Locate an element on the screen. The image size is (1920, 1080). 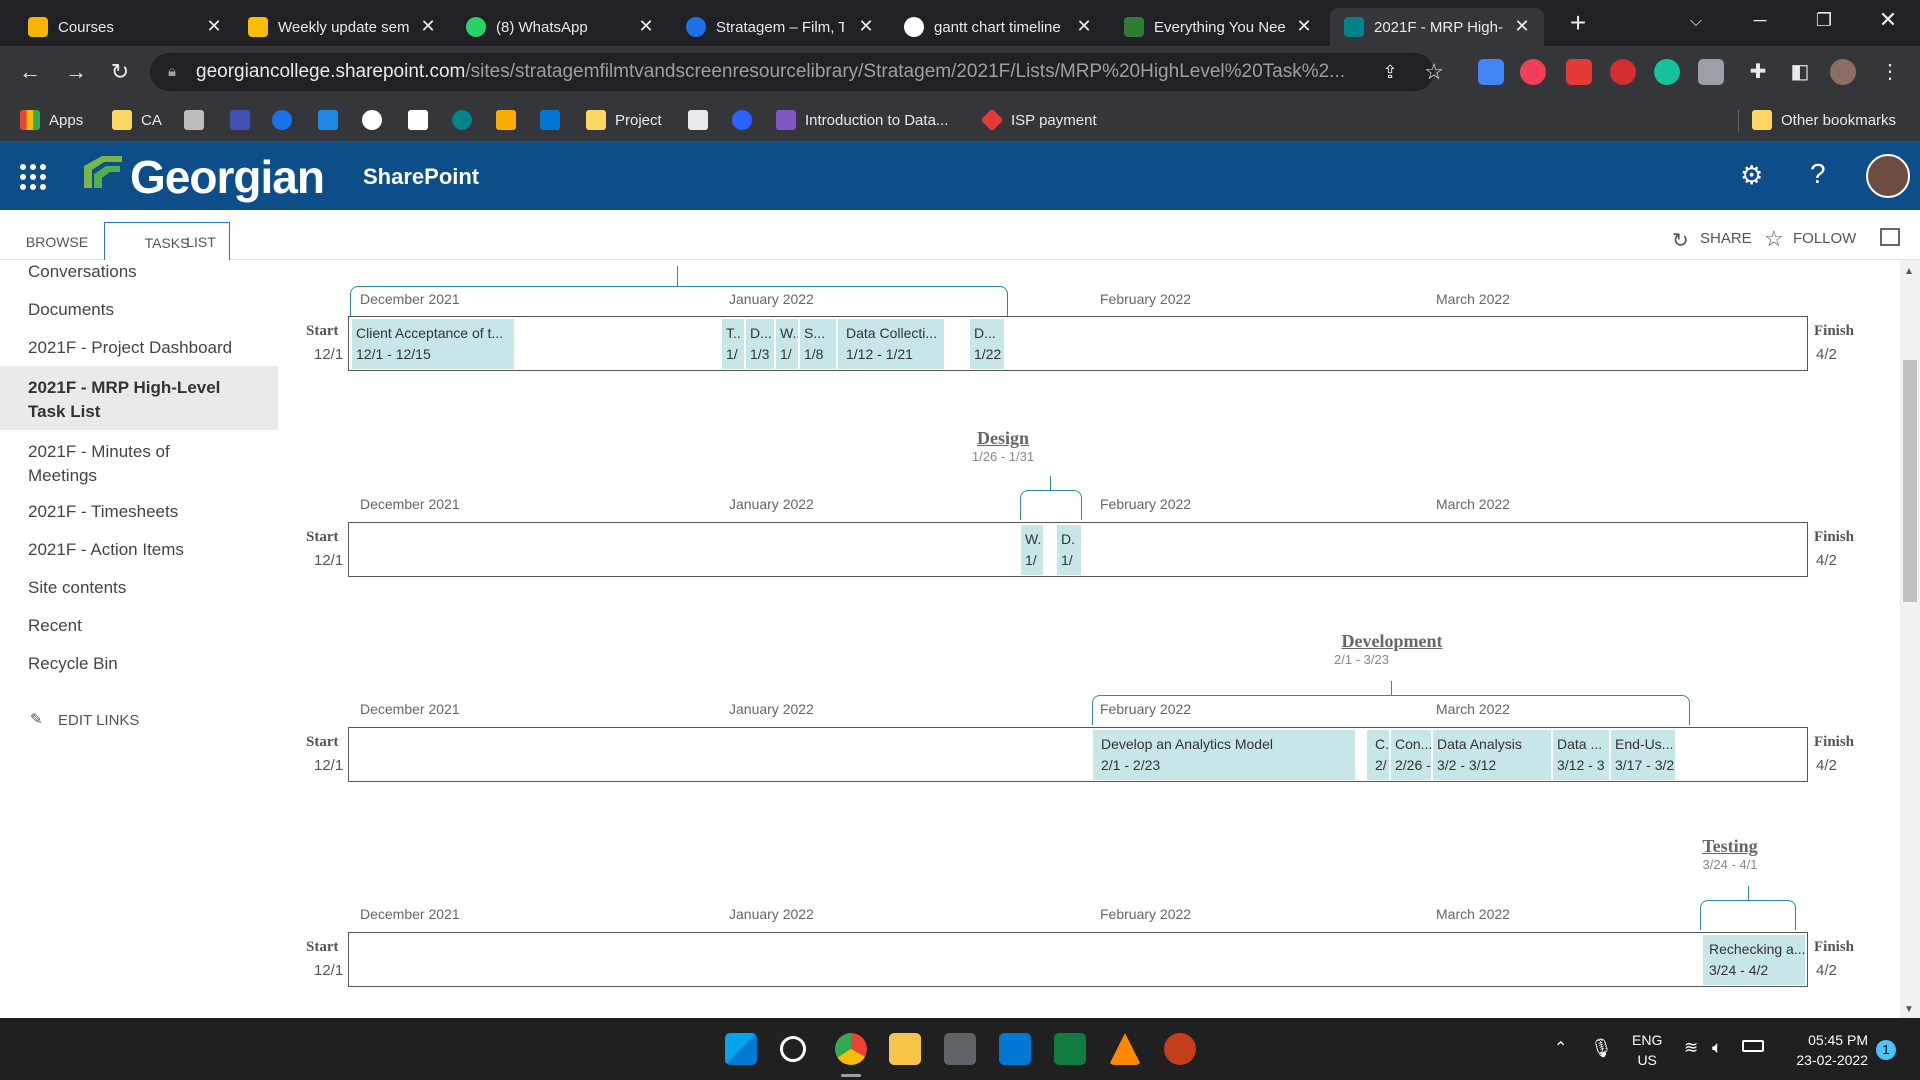
bookmark-isp-payment: ISP payment is located at coordinates (1038, 120).